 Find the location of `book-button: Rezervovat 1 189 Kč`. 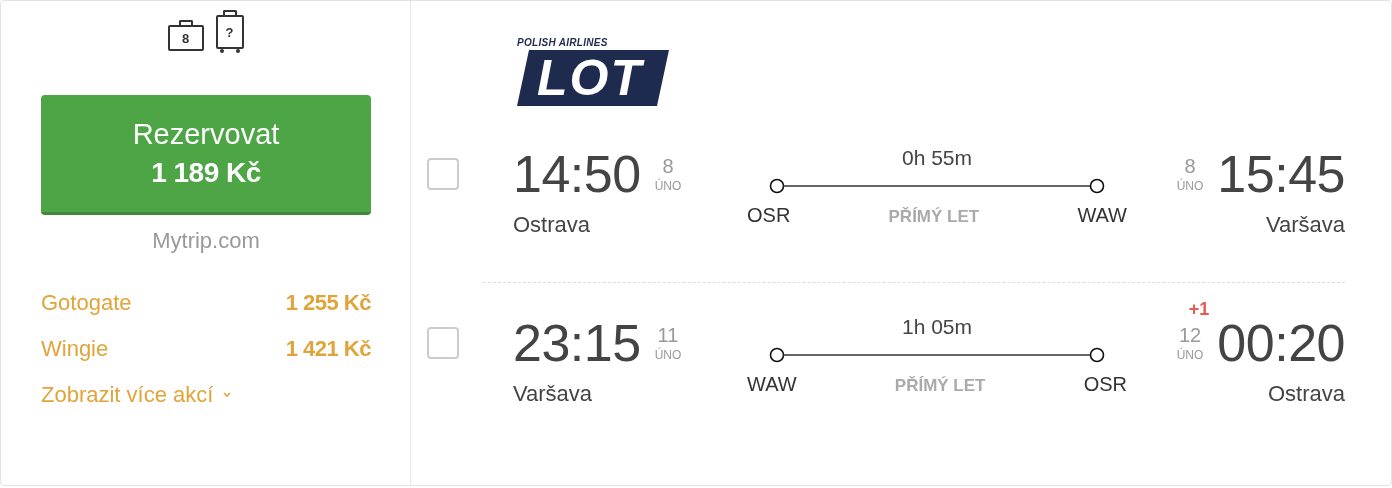

book-button: Rezervovat 1 189 Kč is located at coordinates (206, 155).